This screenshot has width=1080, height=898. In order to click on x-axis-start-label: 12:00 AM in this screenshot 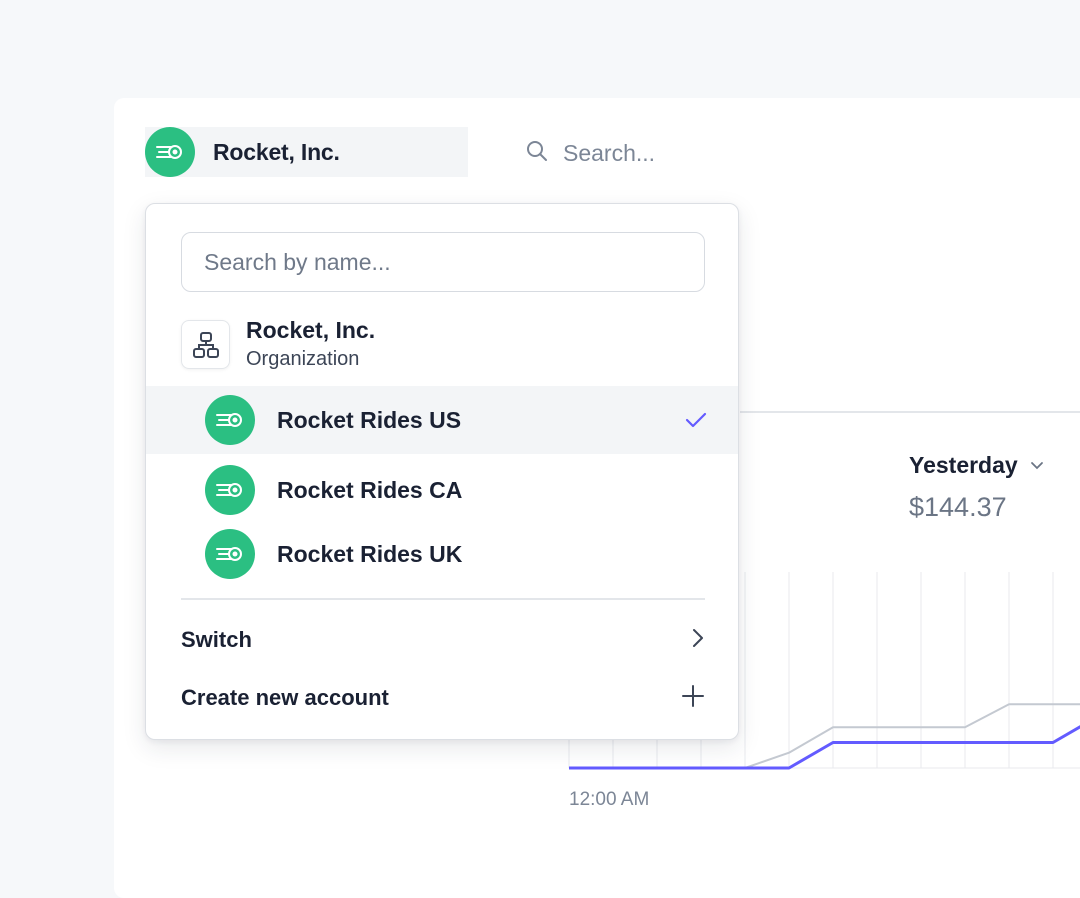, I will do `click(609, 799)`.